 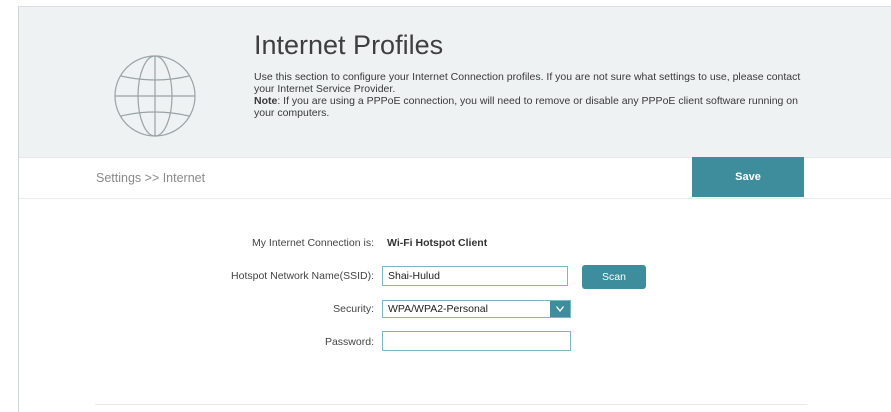 I want to click on save-button: Save, so click(x=748, y=177).